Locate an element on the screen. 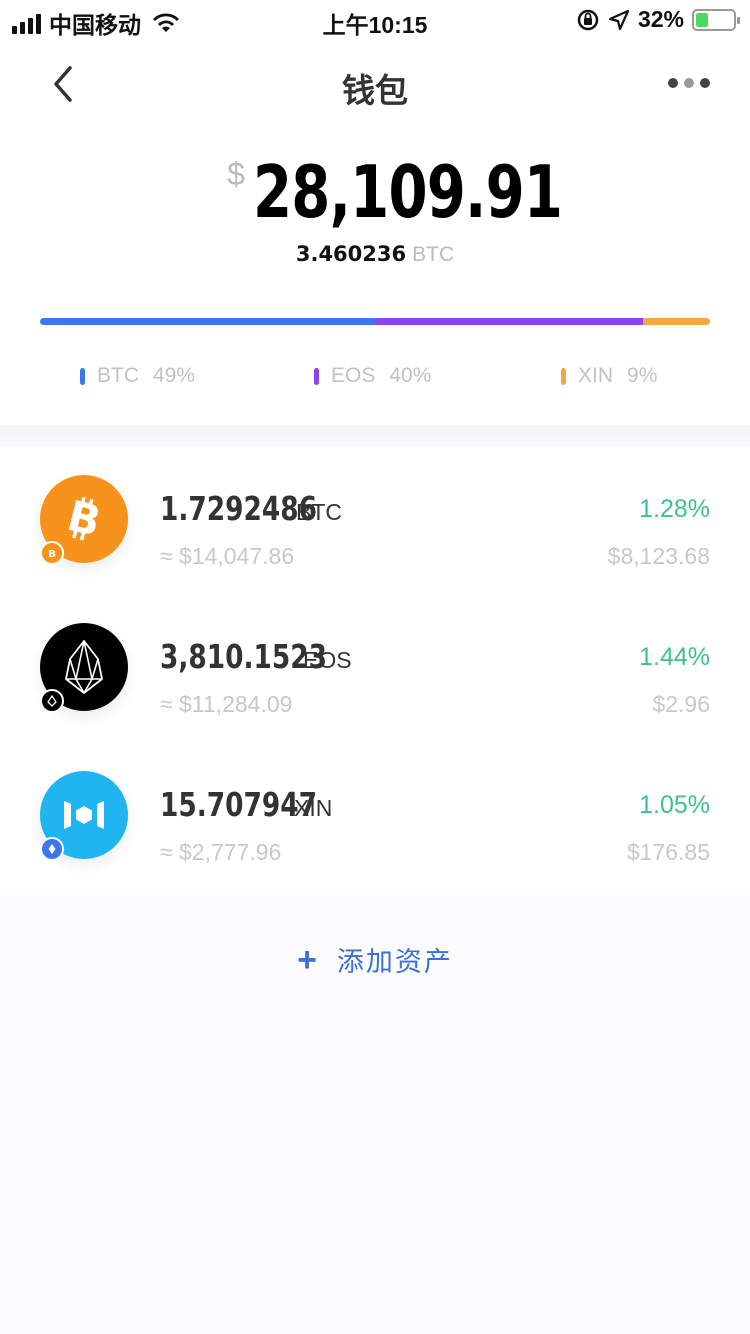  btc-total: 3.460236 BTC is located at coordinates (375, 254).